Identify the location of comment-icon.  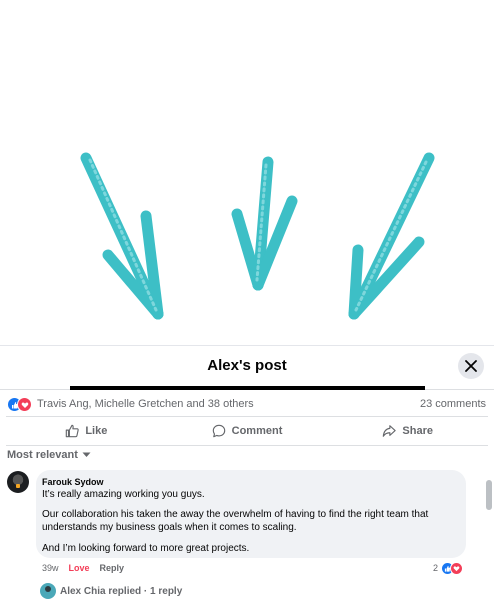
(218, 431).